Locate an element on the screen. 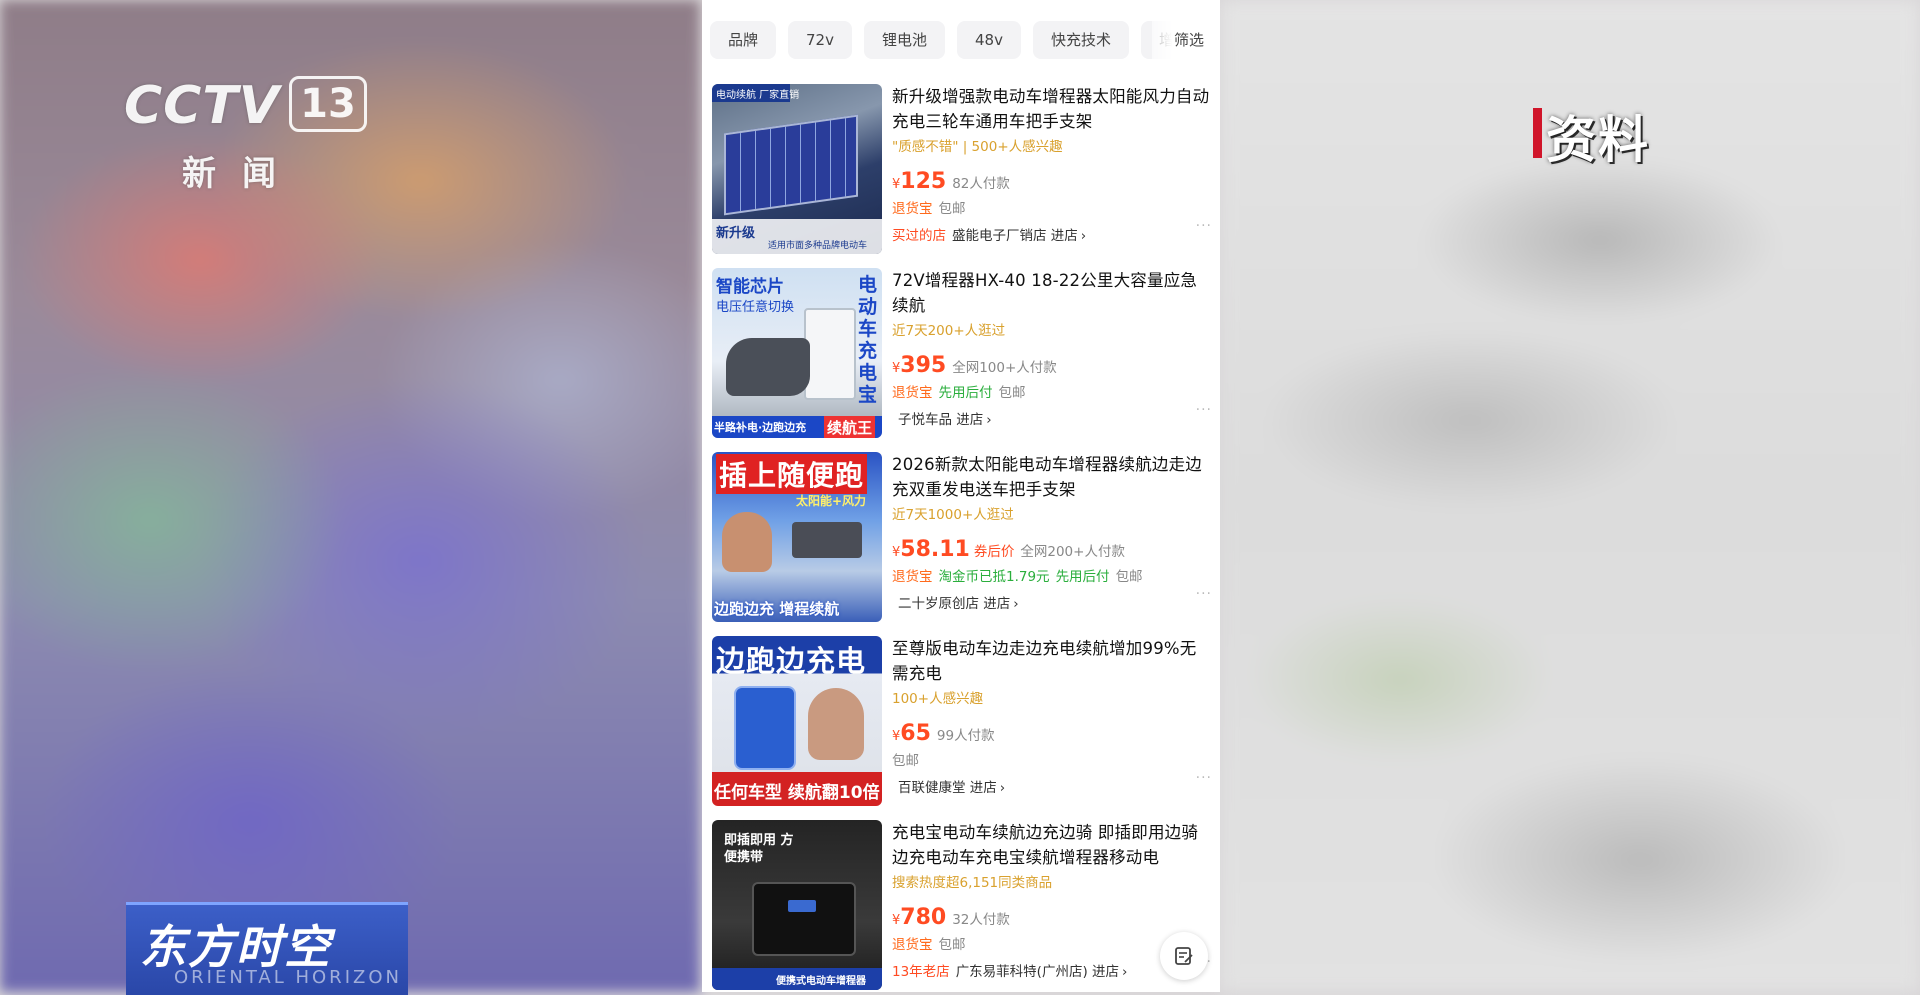 The image size is (1920, 995). edit-note-icon is located at coordinates (1184, 956).